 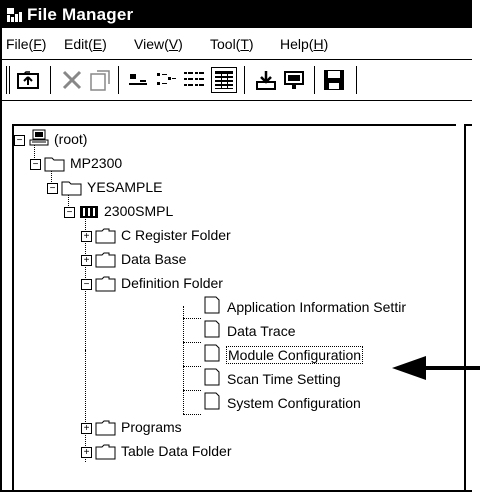 I want to click on tree-node-label-selected: Module Configuration, so click(x=294, y=355).